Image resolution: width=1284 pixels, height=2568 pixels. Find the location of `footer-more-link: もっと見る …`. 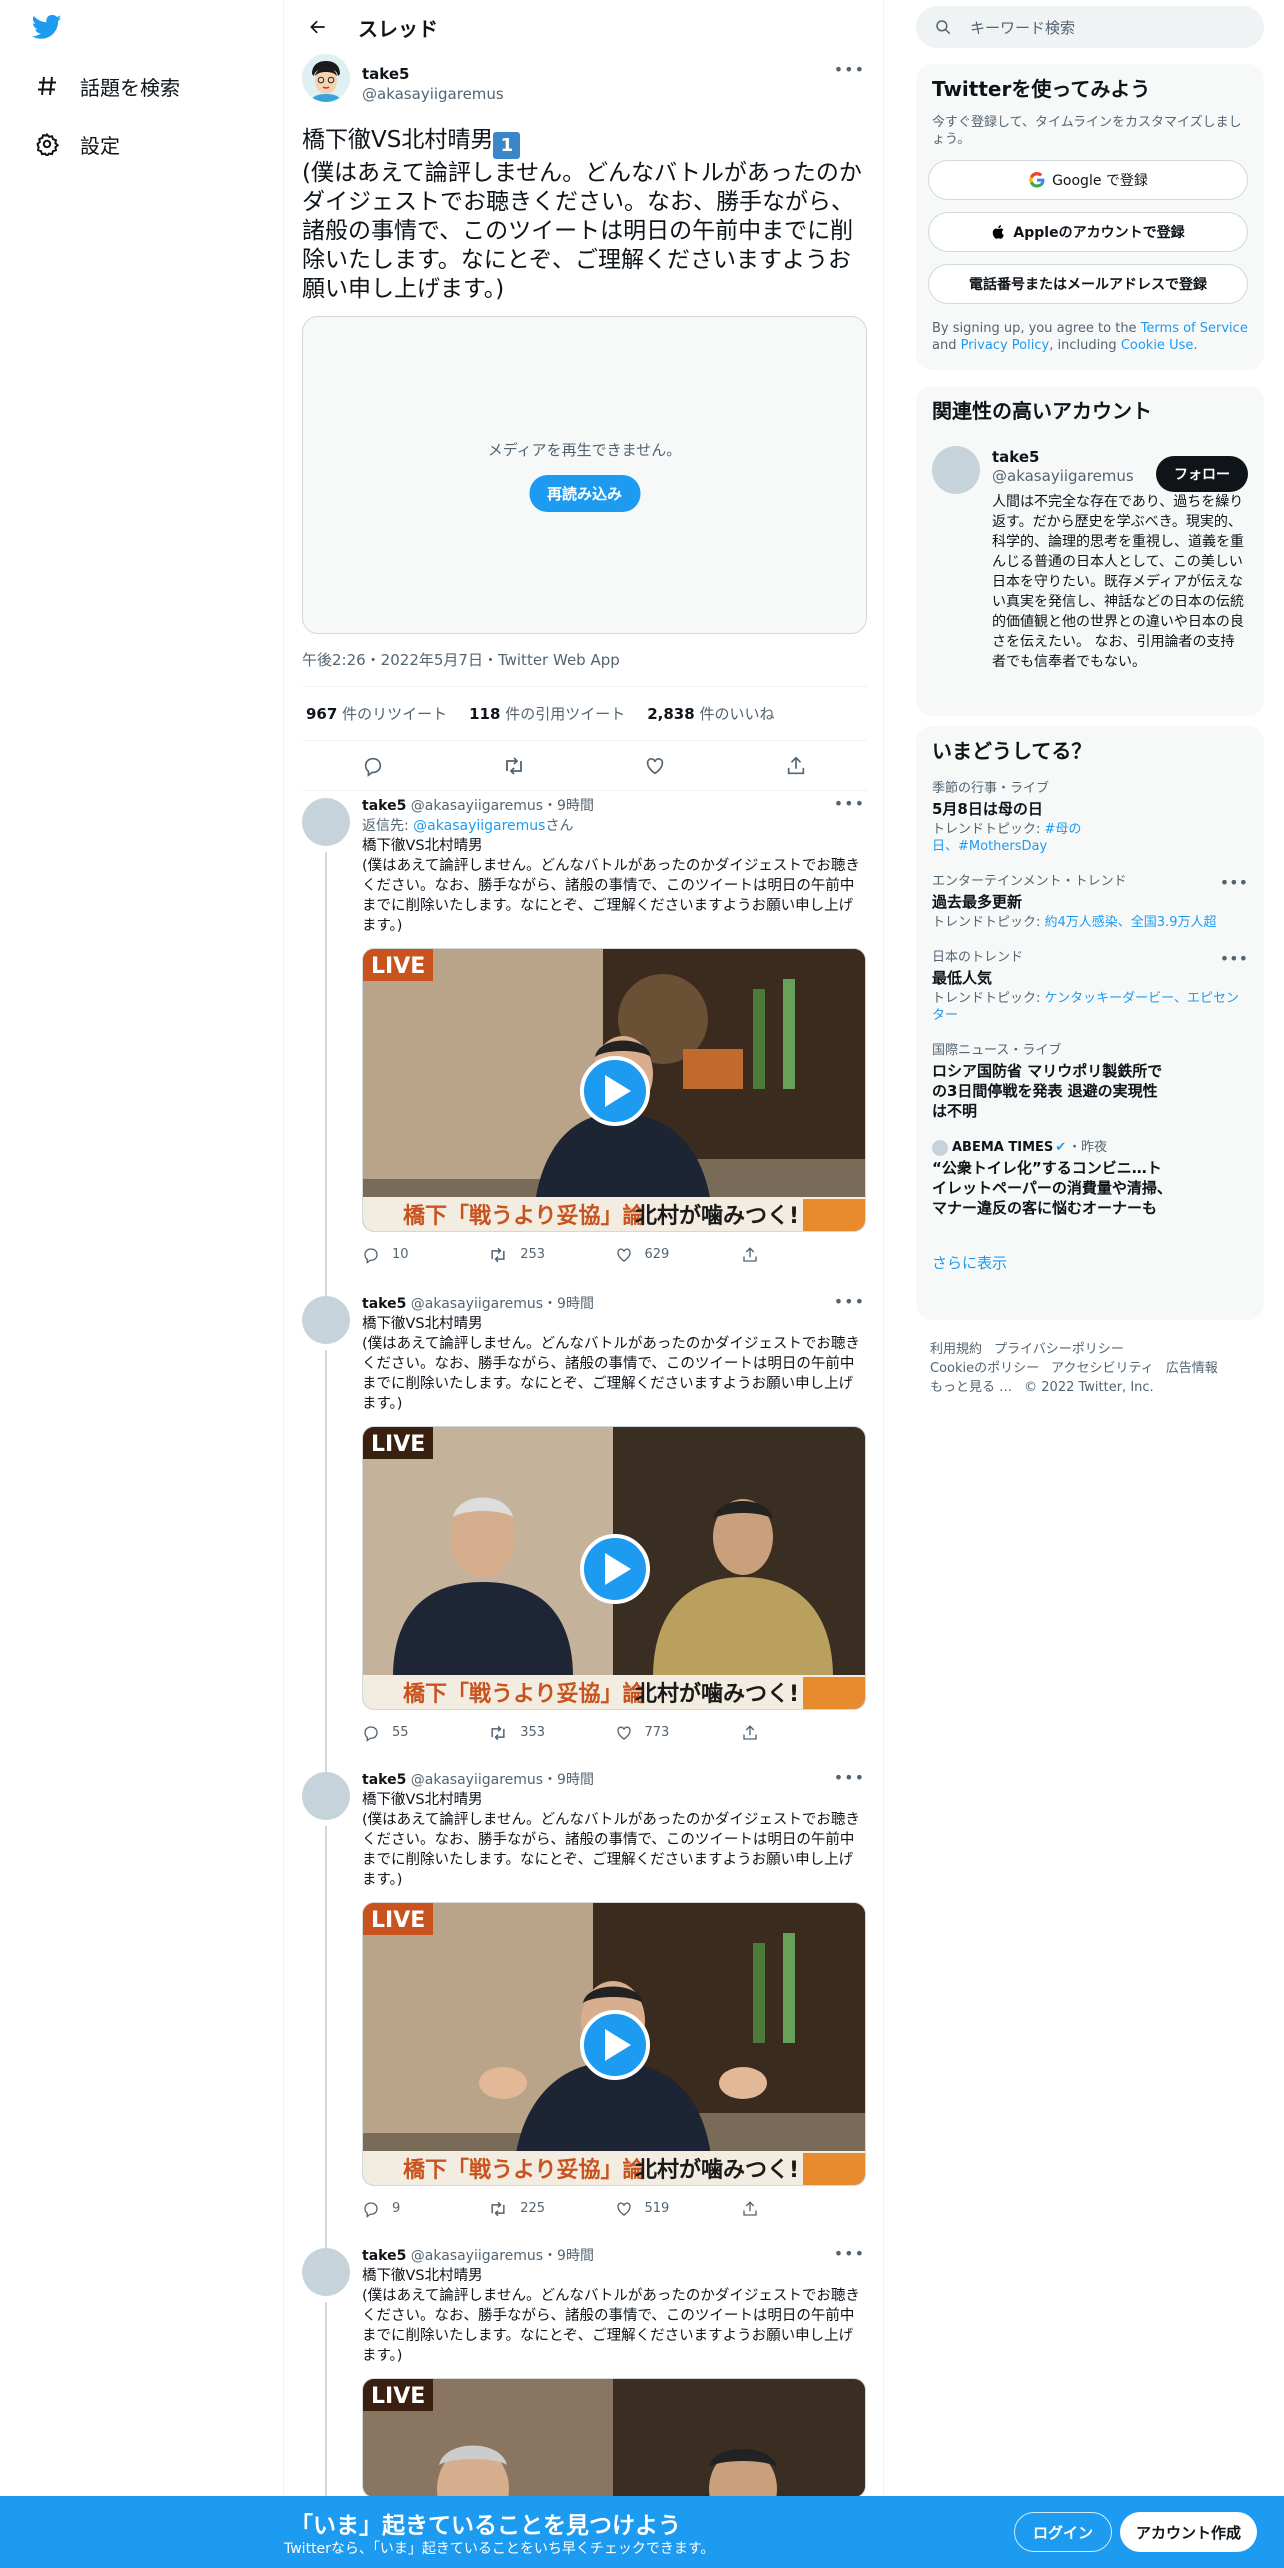

footer-more-link: もっと見る … is located at coordinates (971, 1387).